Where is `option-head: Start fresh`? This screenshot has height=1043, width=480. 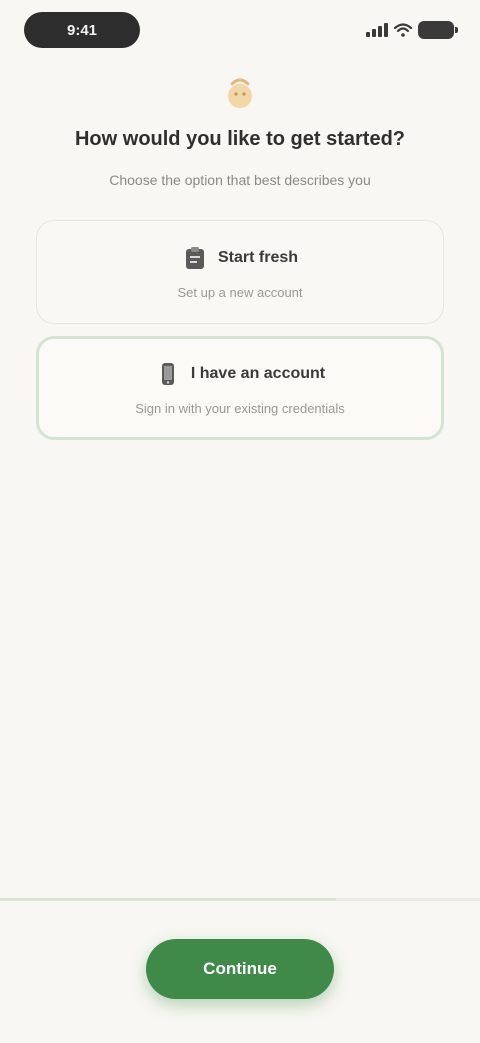 option-head: Start fresh is located at coordinates (240, 258).